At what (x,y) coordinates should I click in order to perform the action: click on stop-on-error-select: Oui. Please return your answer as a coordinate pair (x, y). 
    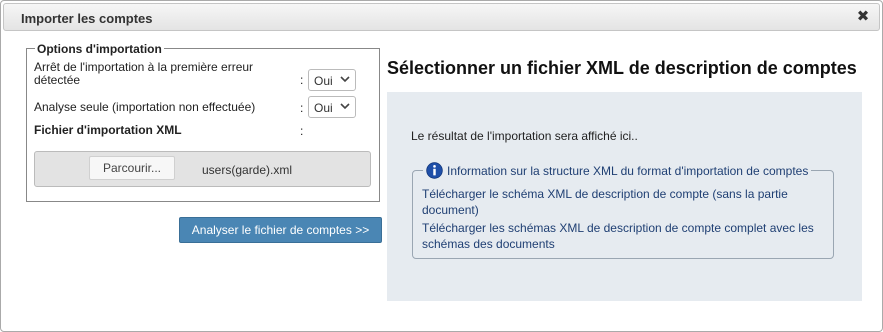
    Looking at the image, I should click on (332, 80).